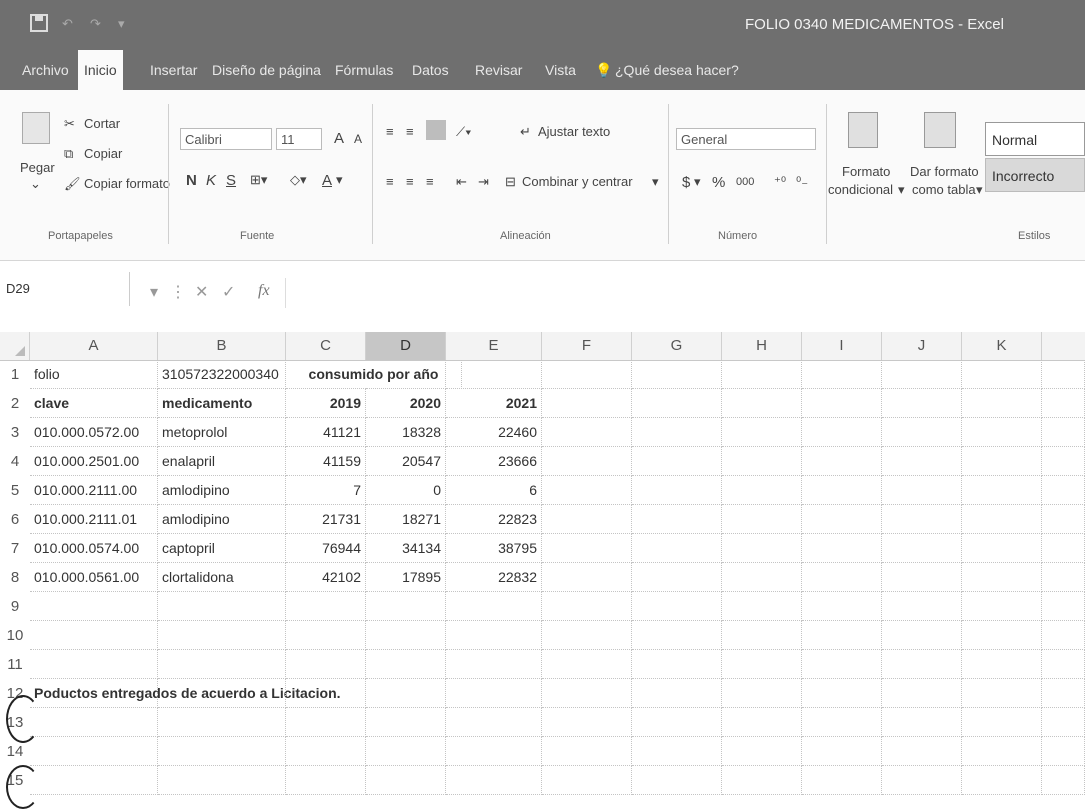 This screenshot has width=1085, height=809. What do you see at coordinates (677, 780) in the screenshot?
I see `cell-g15` at bounding box center [677, 780].